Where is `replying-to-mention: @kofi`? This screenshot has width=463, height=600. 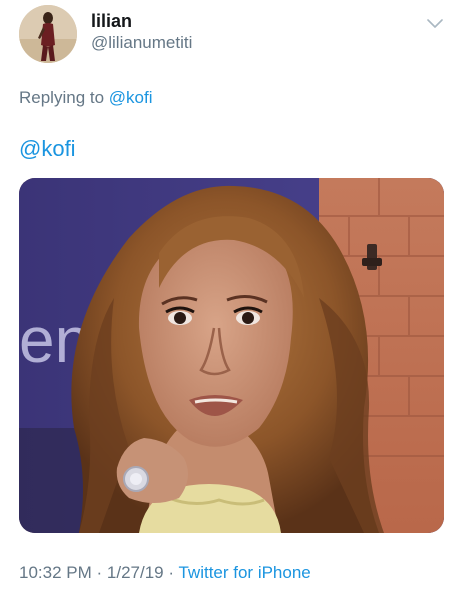 replying-to-mention: @kofi is located at coordinates (131, 97).